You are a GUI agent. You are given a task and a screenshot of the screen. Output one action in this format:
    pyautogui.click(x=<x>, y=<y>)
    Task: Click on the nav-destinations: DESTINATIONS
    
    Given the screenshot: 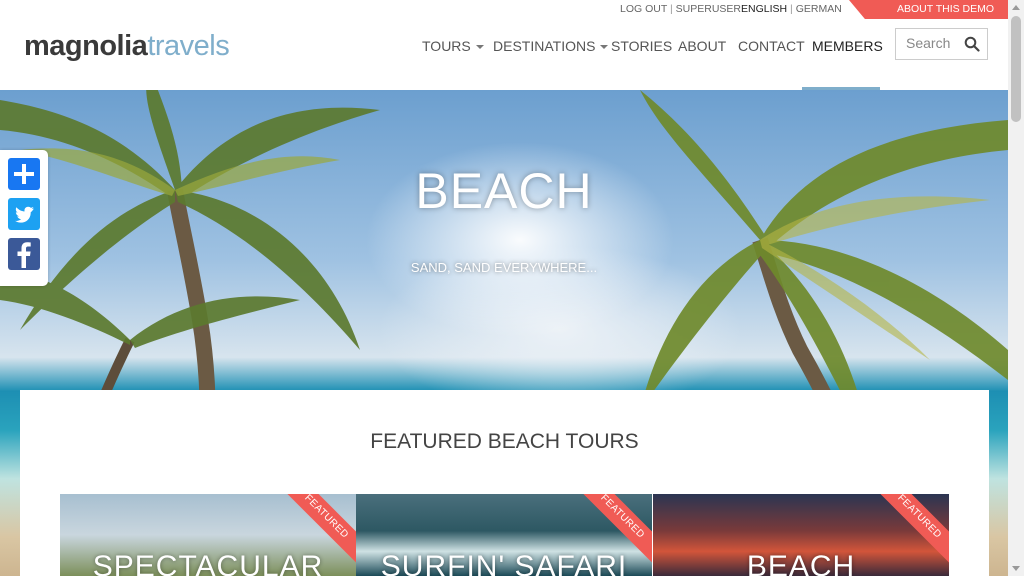 What is the action you would take?
    pyautogui.click(x=551, y=46)
    